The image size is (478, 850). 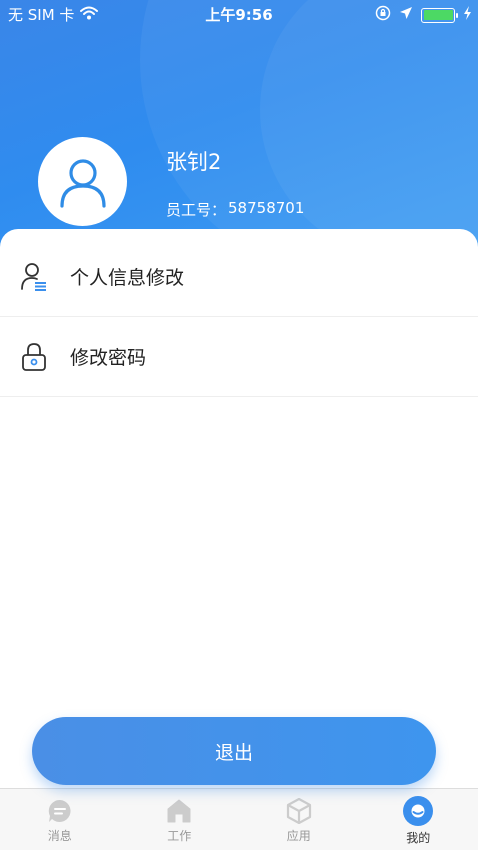 I want to click on user-edit-icon, so click(x=34, y=277).